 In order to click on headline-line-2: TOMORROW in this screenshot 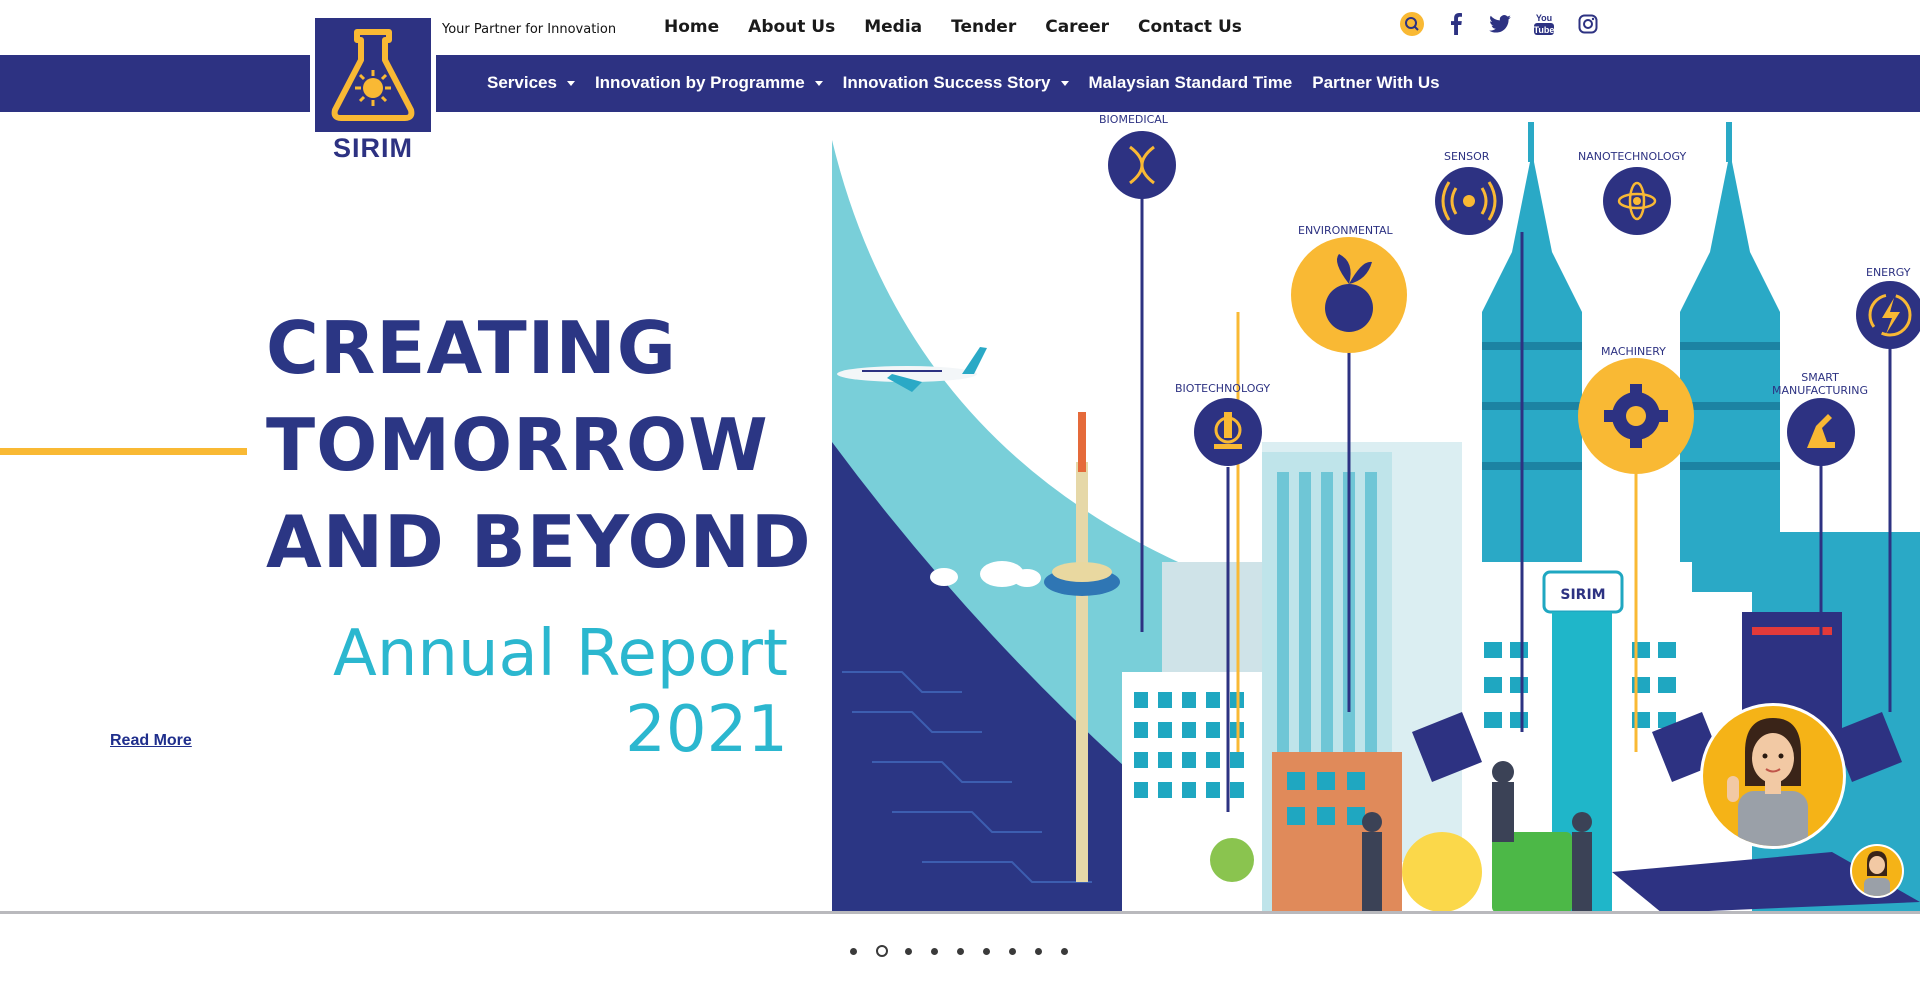, I will do `click(517, 445)`.